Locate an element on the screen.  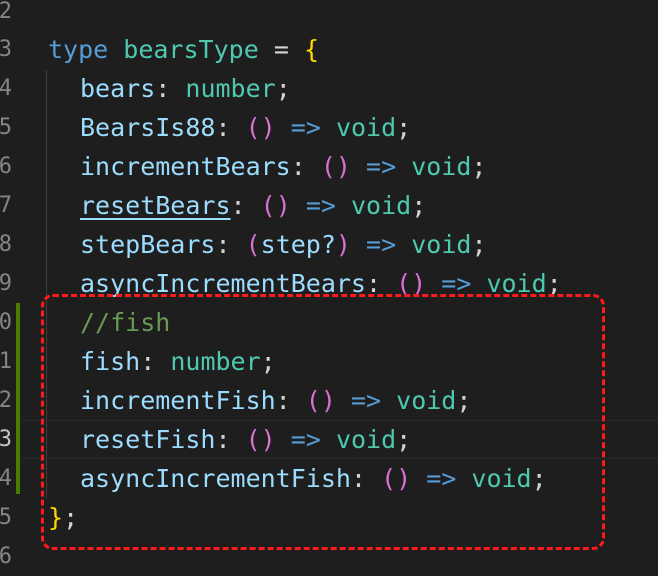
code-line-7: asyncIncrementBears: () => void; is located at coordinates (321, 283).